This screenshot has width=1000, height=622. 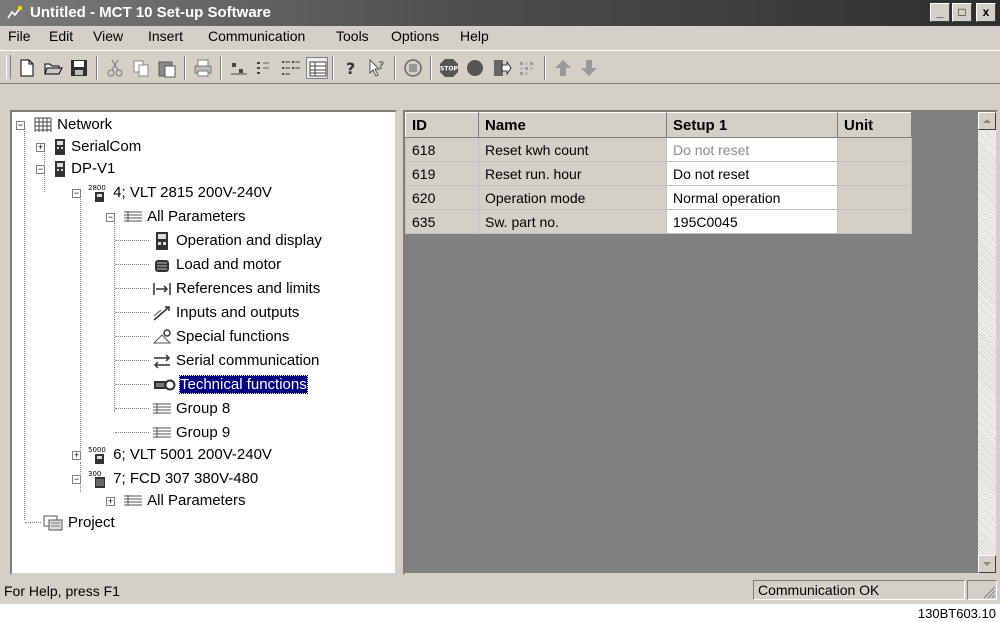 What do you see at coordinates (237, 241) in the screenshot?
I see `tree-item-operation-display: Operation and display` at bounding box center [237, 241].